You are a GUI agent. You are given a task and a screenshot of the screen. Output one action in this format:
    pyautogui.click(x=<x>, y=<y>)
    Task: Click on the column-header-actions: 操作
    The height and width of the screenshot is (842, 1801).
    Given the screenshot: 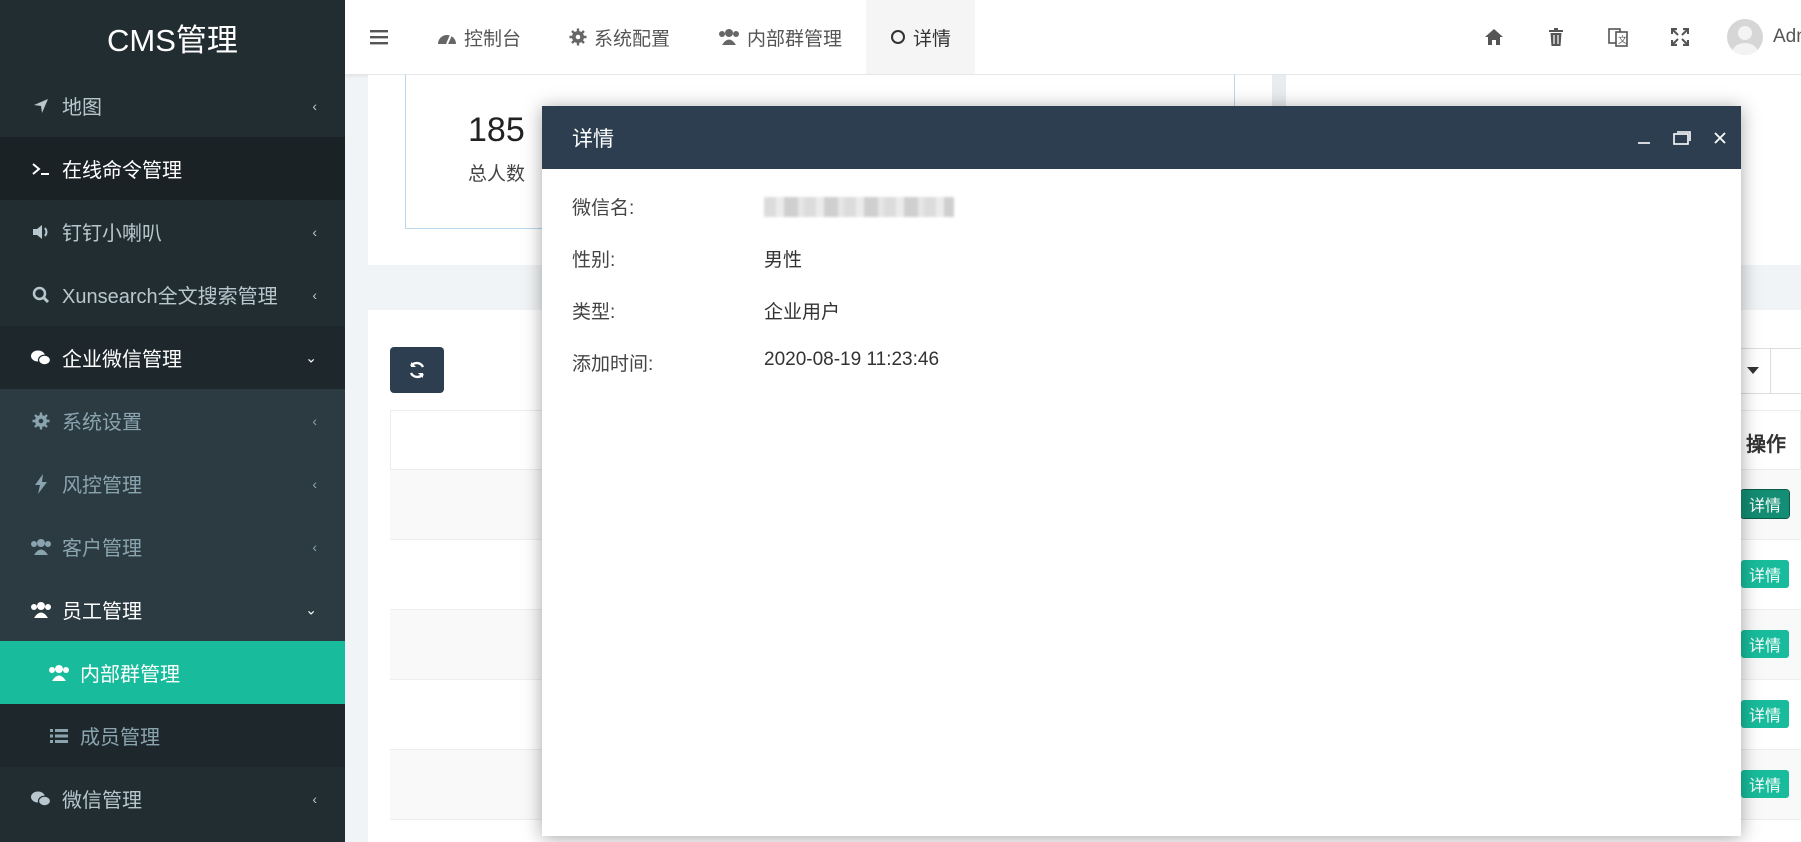 What is the action you would take?
    pyautogui.click(x=1766, y=445)
    